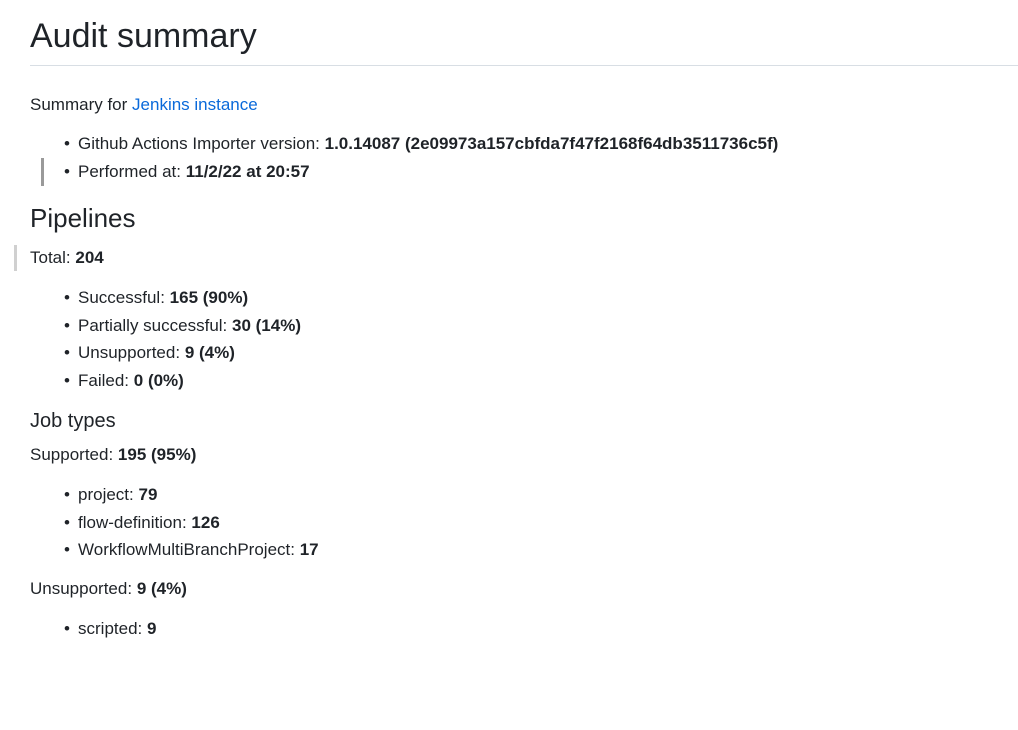 This screenshot has height=730, width=1018. What do you see at coordinates (89, 257) in the screenshot?
I see `total-value: 204` at bounding box center [89, 257].